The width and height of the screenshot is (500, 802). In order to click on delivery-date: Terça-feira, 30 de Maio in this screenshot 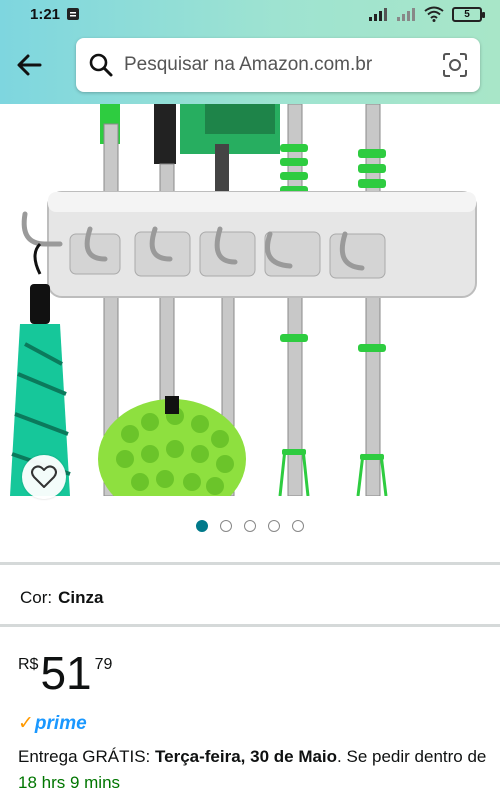, I will do `click(246, 756)`.